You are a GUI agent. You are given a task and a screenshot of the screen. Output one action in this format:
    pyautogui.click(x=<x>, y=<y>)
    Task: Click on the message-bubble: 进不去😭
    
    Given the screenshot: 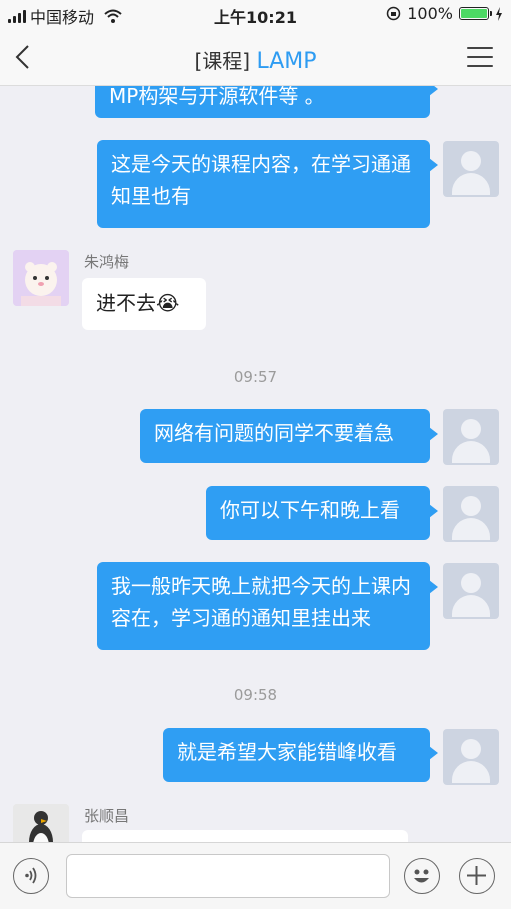 What is the action you would take?
    pyautogui.click(x=144, y=304)
    